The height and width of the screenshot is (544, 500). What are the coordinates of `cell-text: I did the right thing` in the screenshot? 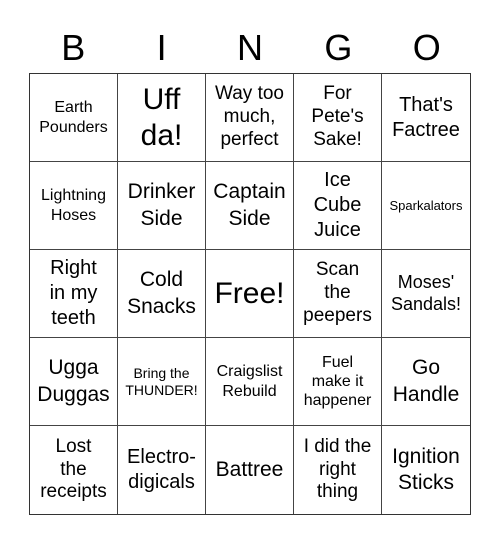 It's located at (337, 469).